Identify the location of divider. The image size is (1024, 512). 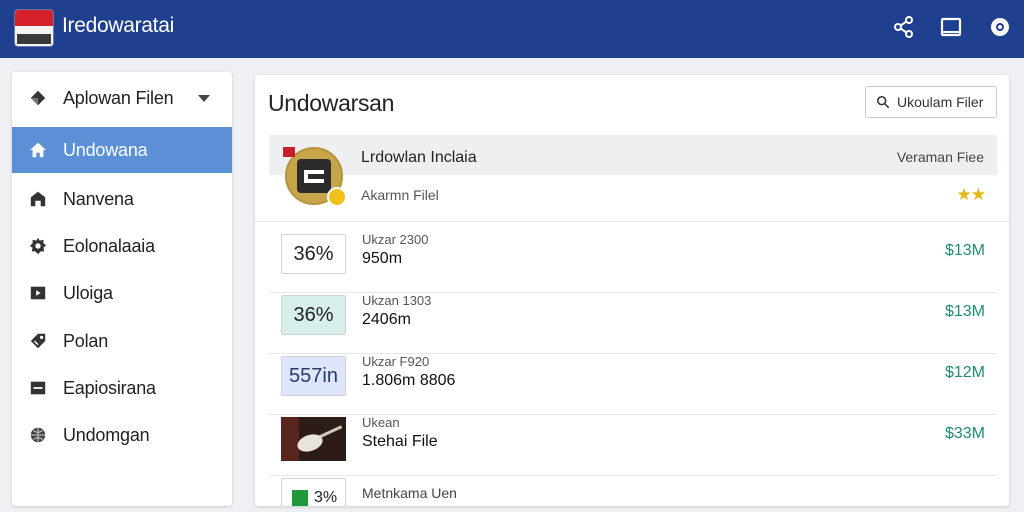
(632, 221).